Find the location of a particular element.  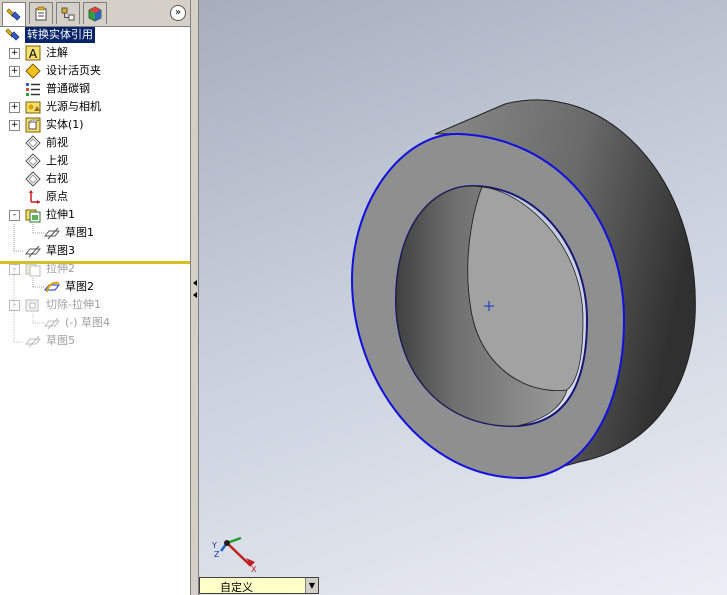

triad-x-label: X is located at coordinates (254, 569).